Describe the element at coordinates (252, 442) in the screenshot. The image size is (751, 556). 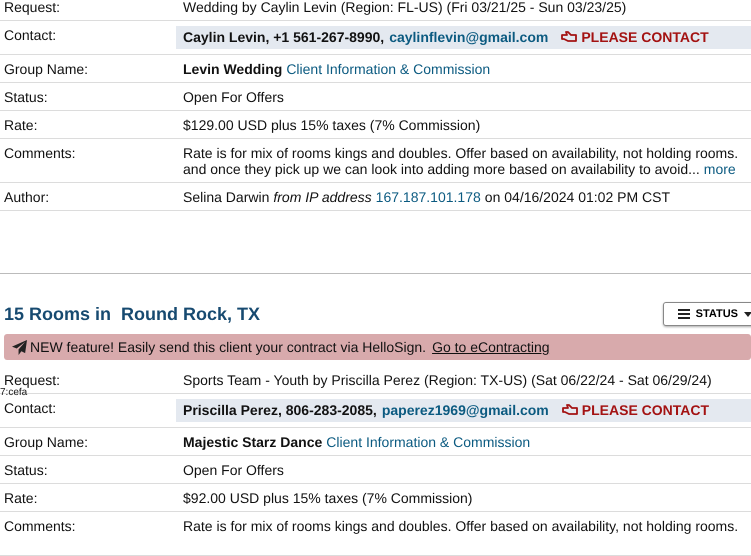
I see `group-name: Majestic Starz Dance` at that location.